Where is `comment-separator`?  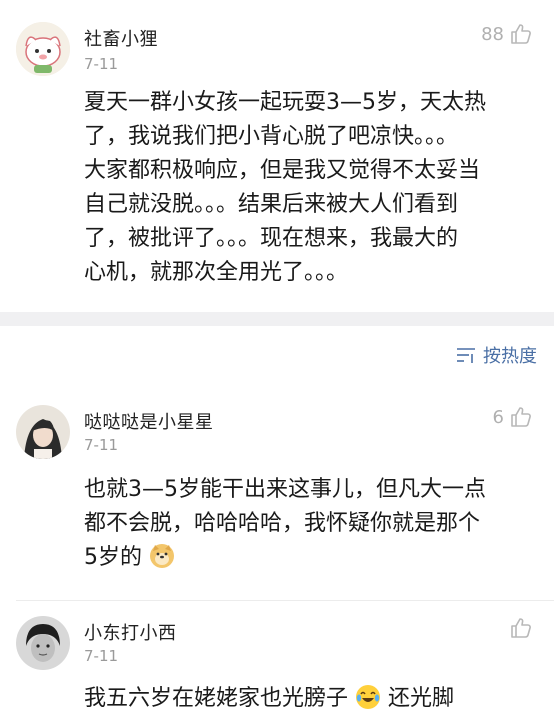 comment-separator is located at coordinates (285, 600).